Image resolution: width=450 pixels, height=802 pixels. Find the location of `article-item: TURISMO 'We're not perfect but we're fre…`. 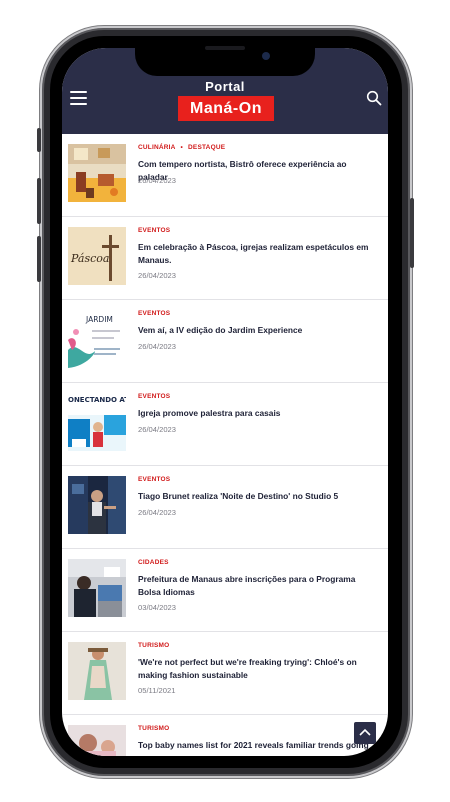

article-item: TURISMO 'We're not perfect but we're fre… is located at coordinates (225, 673).